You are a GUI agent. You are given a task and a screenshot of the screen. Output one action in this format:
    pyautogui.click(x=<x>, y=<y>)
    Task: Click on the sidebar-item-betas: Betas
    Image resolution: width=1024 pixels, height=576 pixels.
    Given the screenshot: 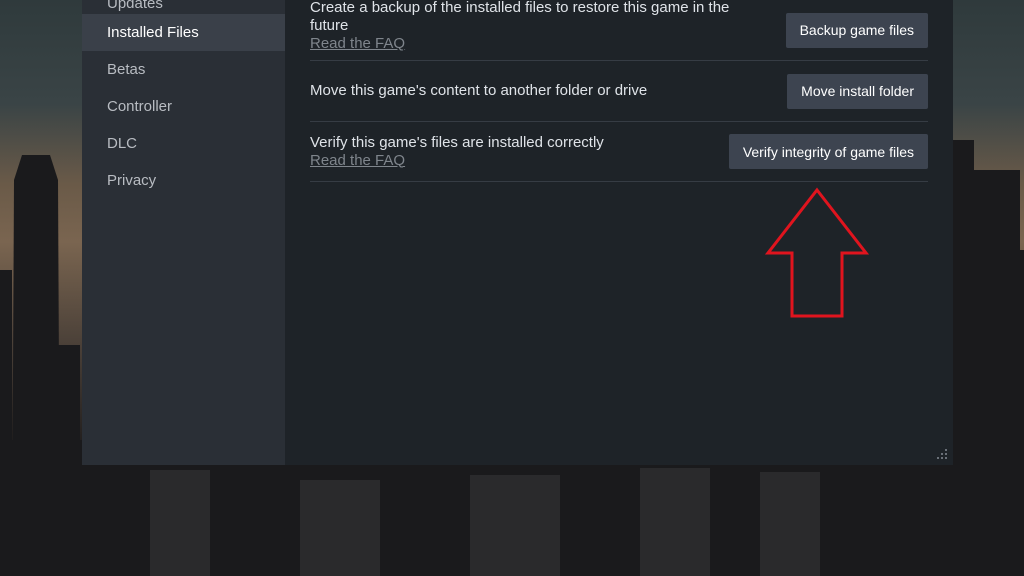 What is the action you would take?
    pyautogui.click(x=183, y=69)
    